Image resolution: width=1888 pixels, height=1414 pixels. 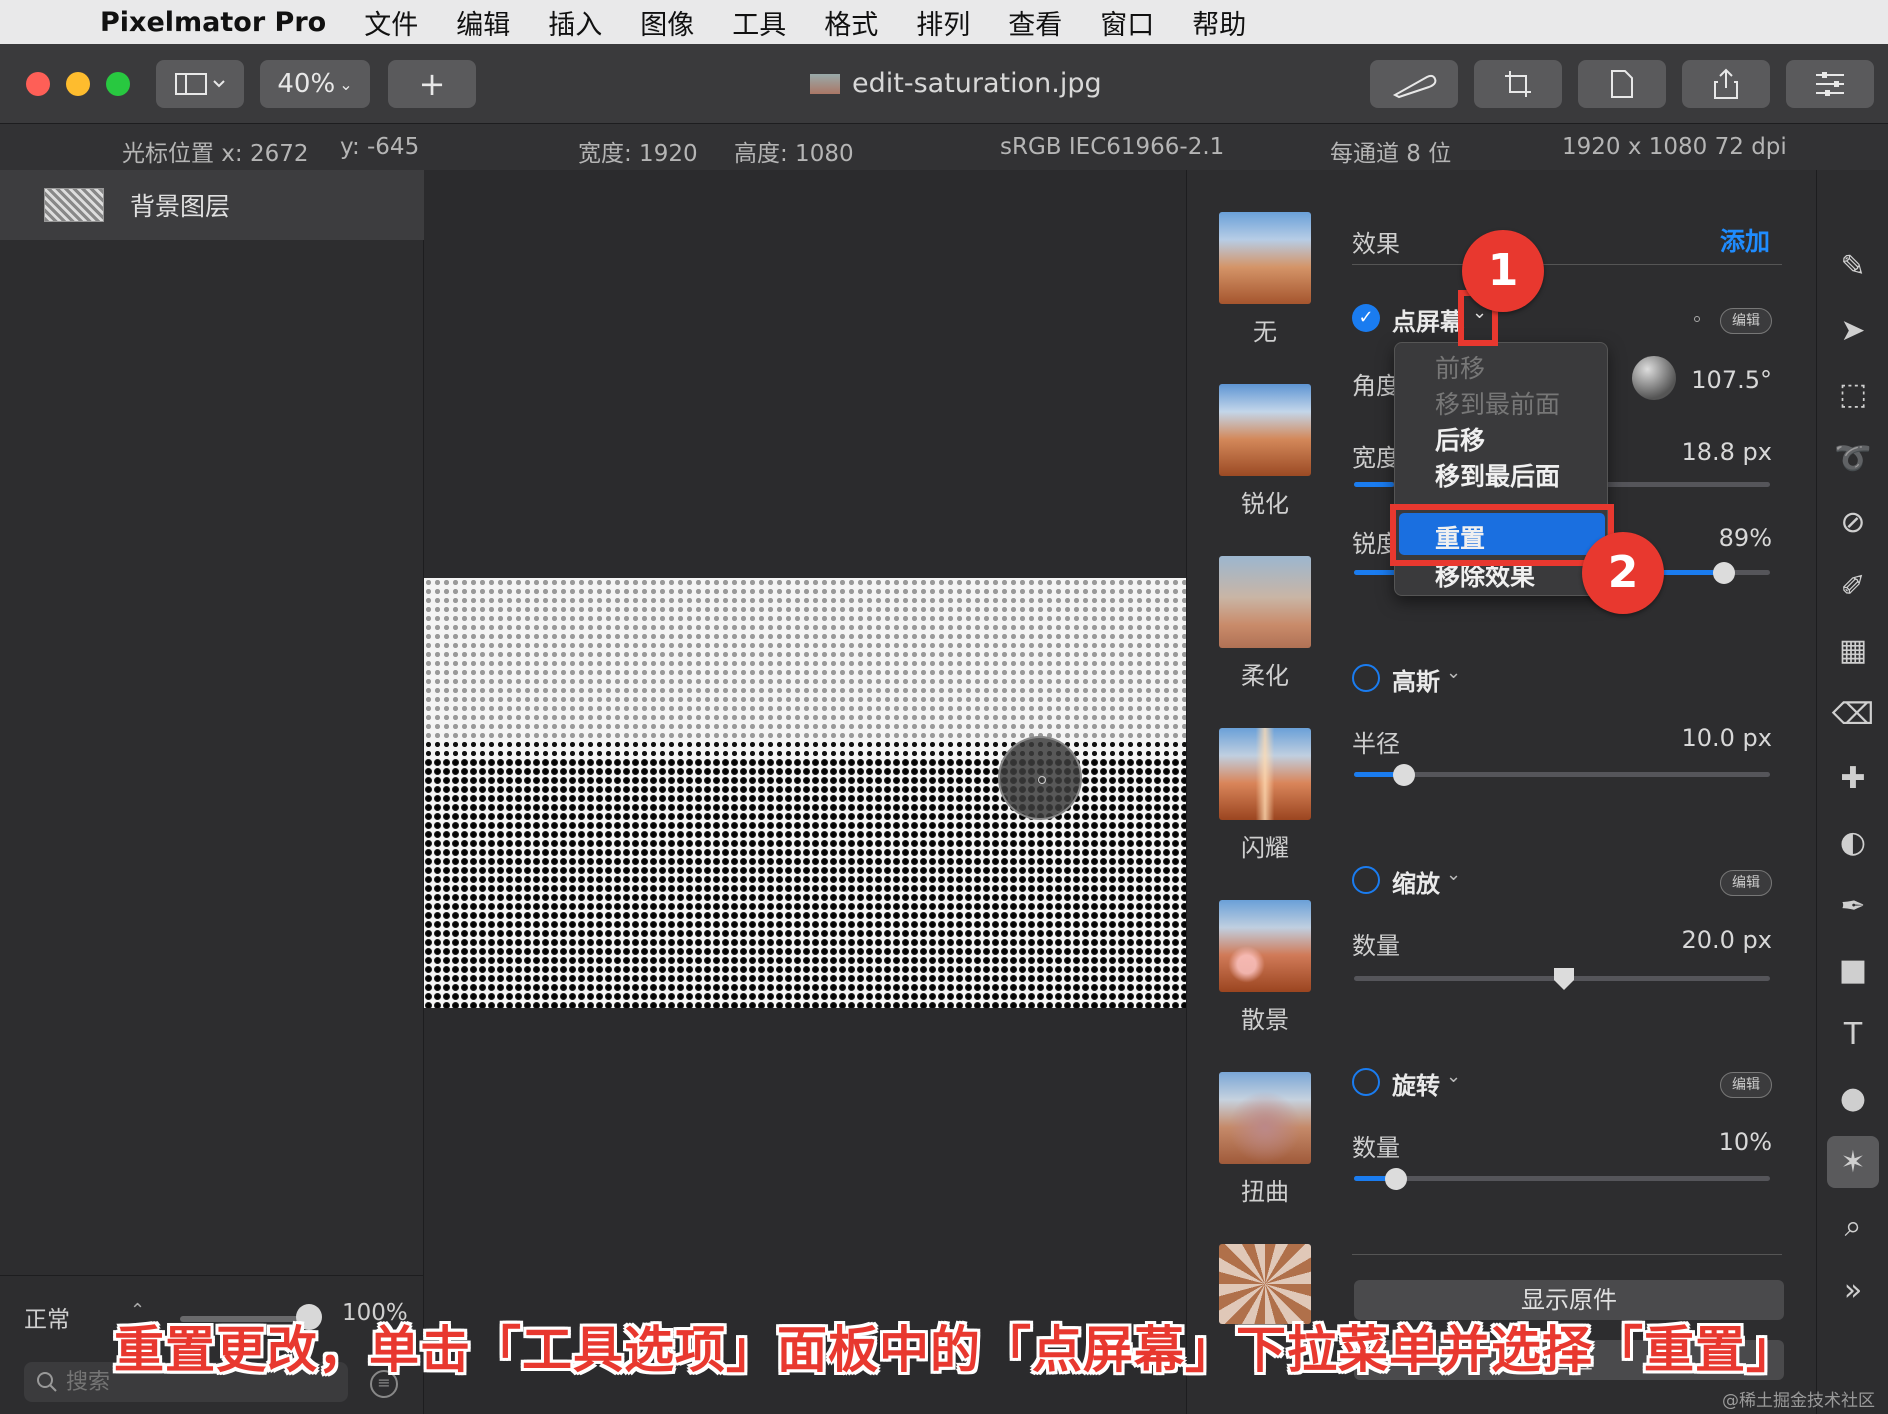 What do you see at coordinates (667, 22) in the screenshot?
I see `menu-image: 图像` at bounding box center [667, 22].